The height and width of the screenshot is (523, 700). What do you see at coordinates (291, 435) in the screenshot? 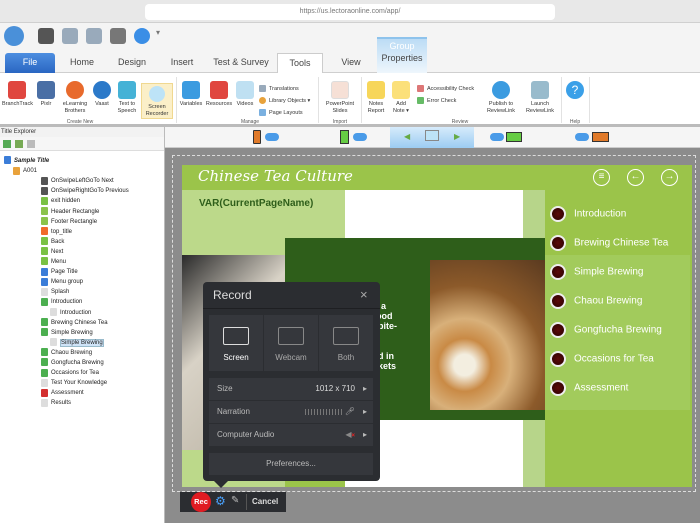
I see `computer-audio-row: Computer Audio ◀× ▸` at bounding box center [291, 435].